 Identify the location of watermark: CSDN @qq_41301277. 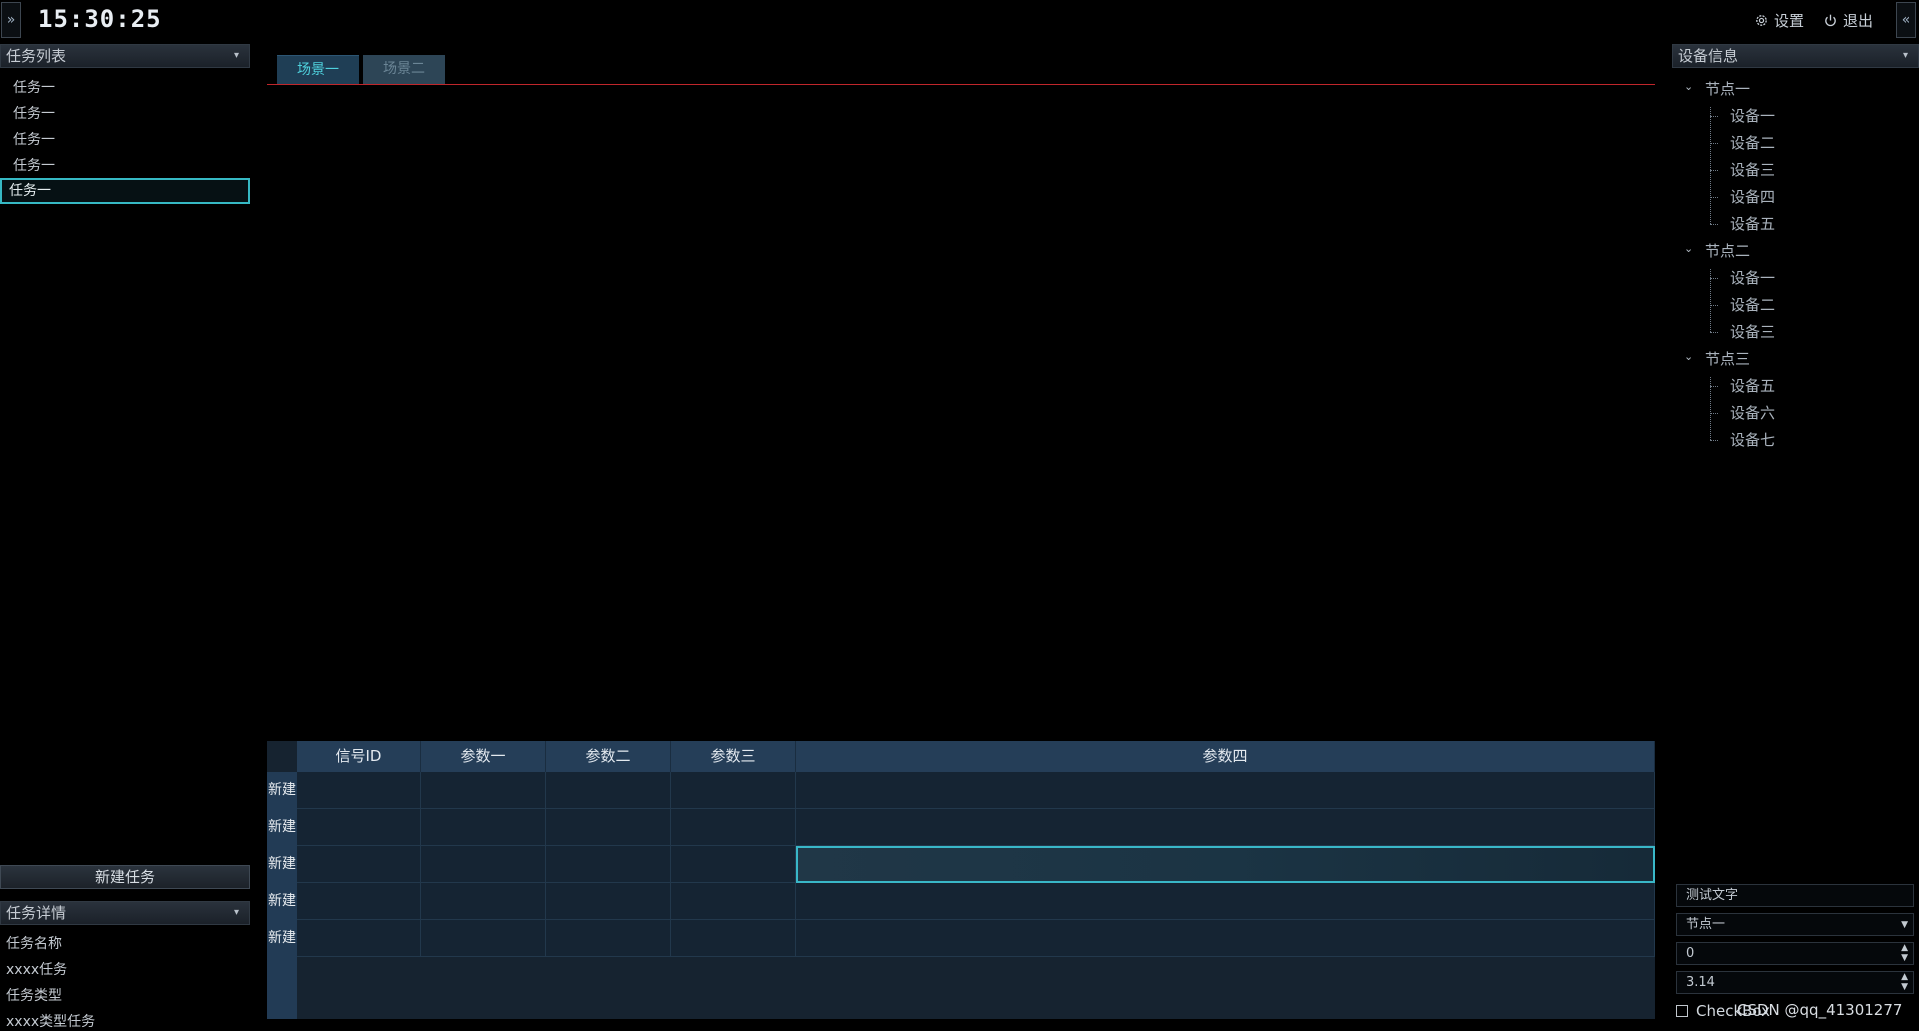
(1820, 1010).